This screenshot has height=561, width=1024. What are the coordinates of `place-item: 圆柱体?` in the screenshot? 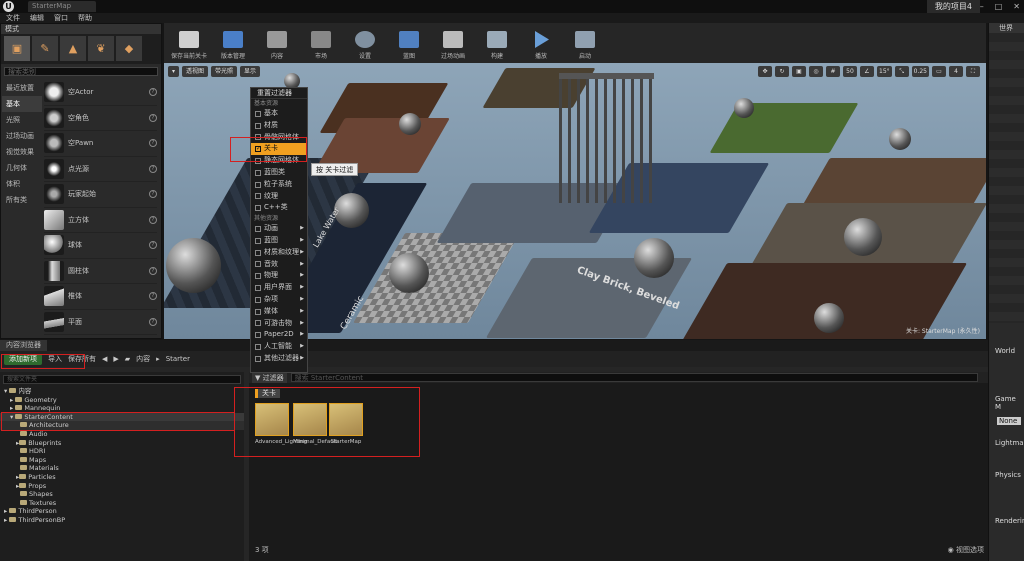 It's located at (100, 271).